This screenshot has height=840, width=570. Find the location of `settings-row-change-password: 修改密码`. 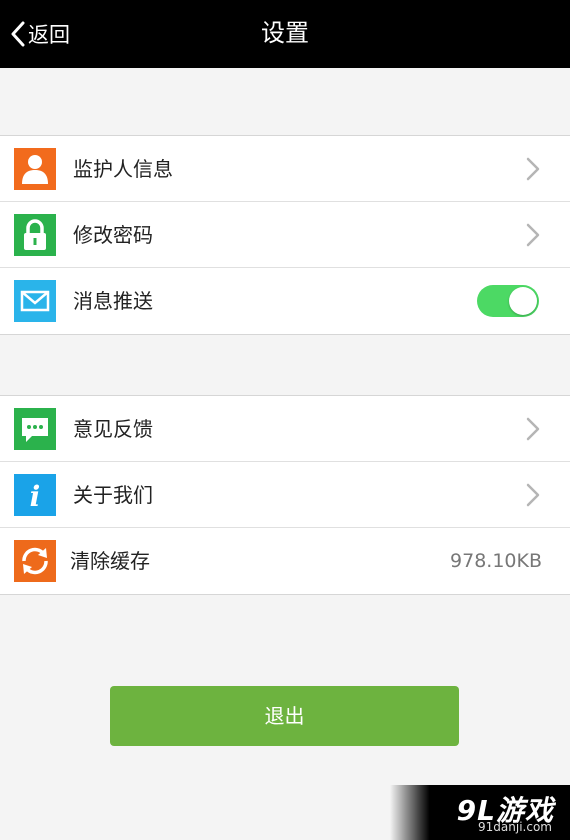

settings-row-change-password: 修改密码 is located at coordinates (285, 235).